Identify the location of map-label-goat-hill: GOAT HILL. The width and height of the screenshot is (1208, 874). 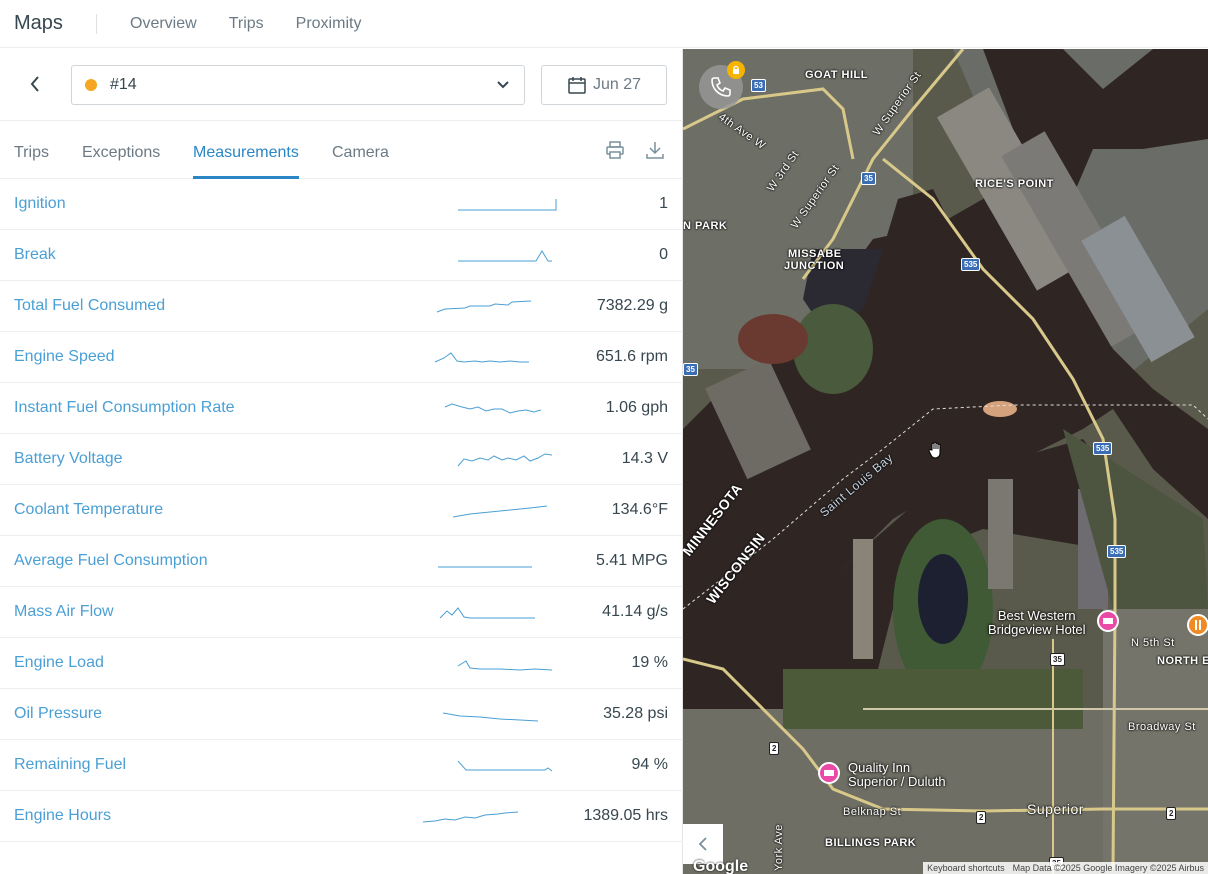
(836, 75).